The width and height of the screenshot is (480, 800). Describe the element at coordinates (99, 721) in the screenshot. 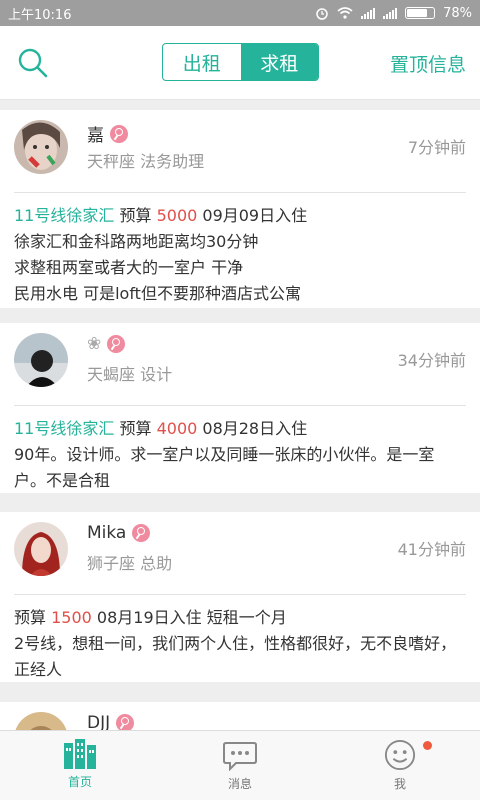

I see `poster-name: DJJ` at that location.